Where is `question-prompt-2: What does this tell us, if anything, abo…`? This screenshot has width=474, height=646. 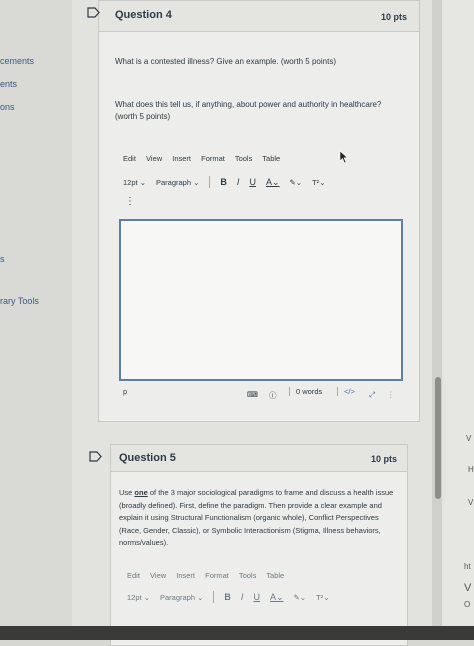 question-prompt-2: What does this tell us, if anything, abo… is located at coordinates (248, 110).